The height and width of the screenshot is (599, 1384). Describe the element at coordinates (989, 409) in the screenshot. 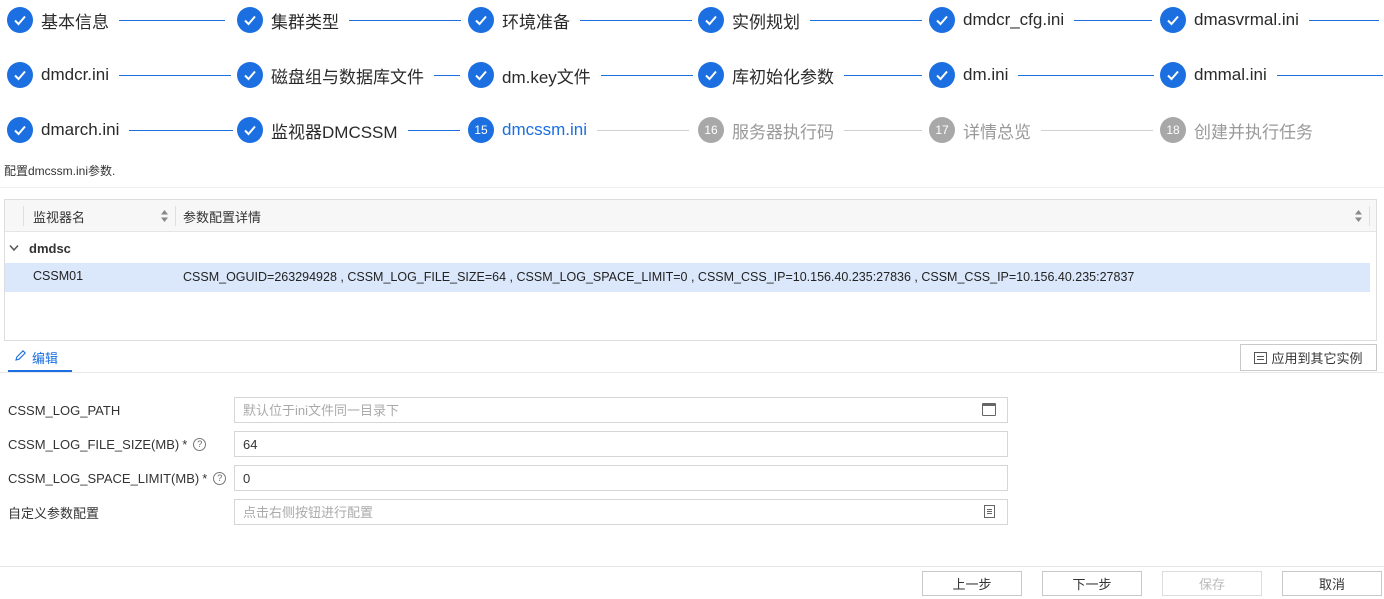

I see `folder-icon` at that location.